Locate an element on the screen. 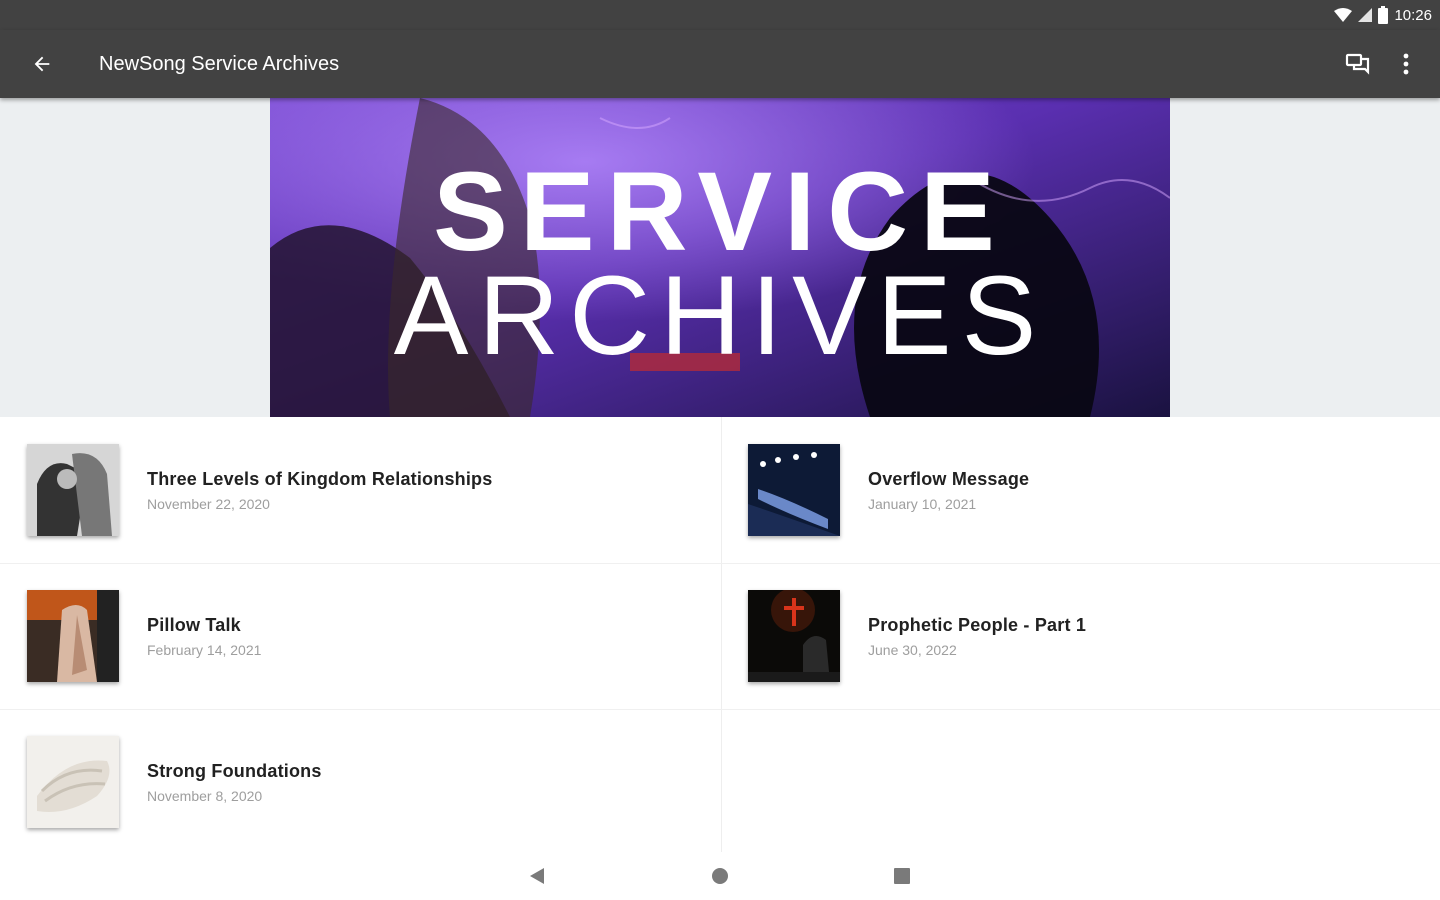 This screenshot has height=900, width=1440. more-options-button is located at coordinates (1406, 64).